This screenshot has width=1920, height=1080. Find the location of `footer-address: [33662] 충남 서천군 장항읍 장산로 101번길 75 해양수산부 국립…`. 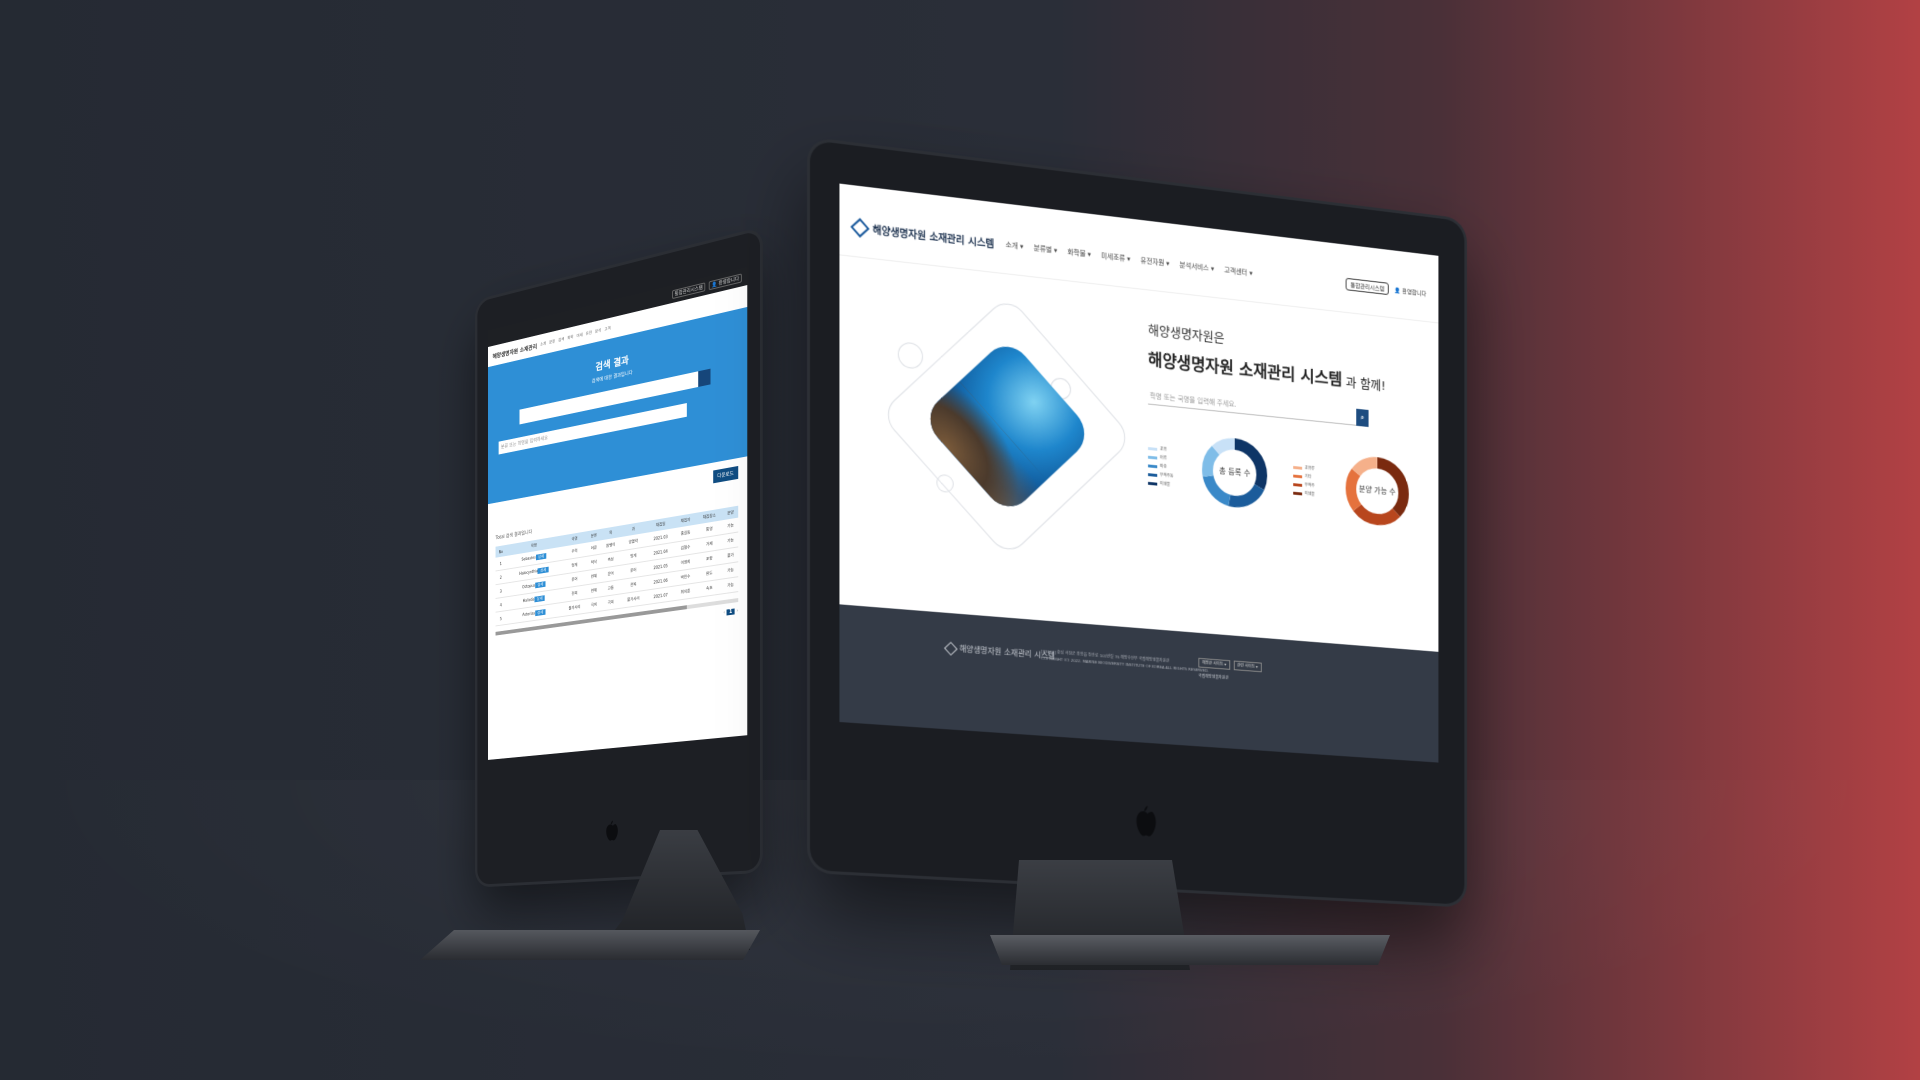

footer-address: [33662] 충남 서천군 장항읍 장산로 101번길 75 해양수산부 국립… is located at coordinates (1125, 661).